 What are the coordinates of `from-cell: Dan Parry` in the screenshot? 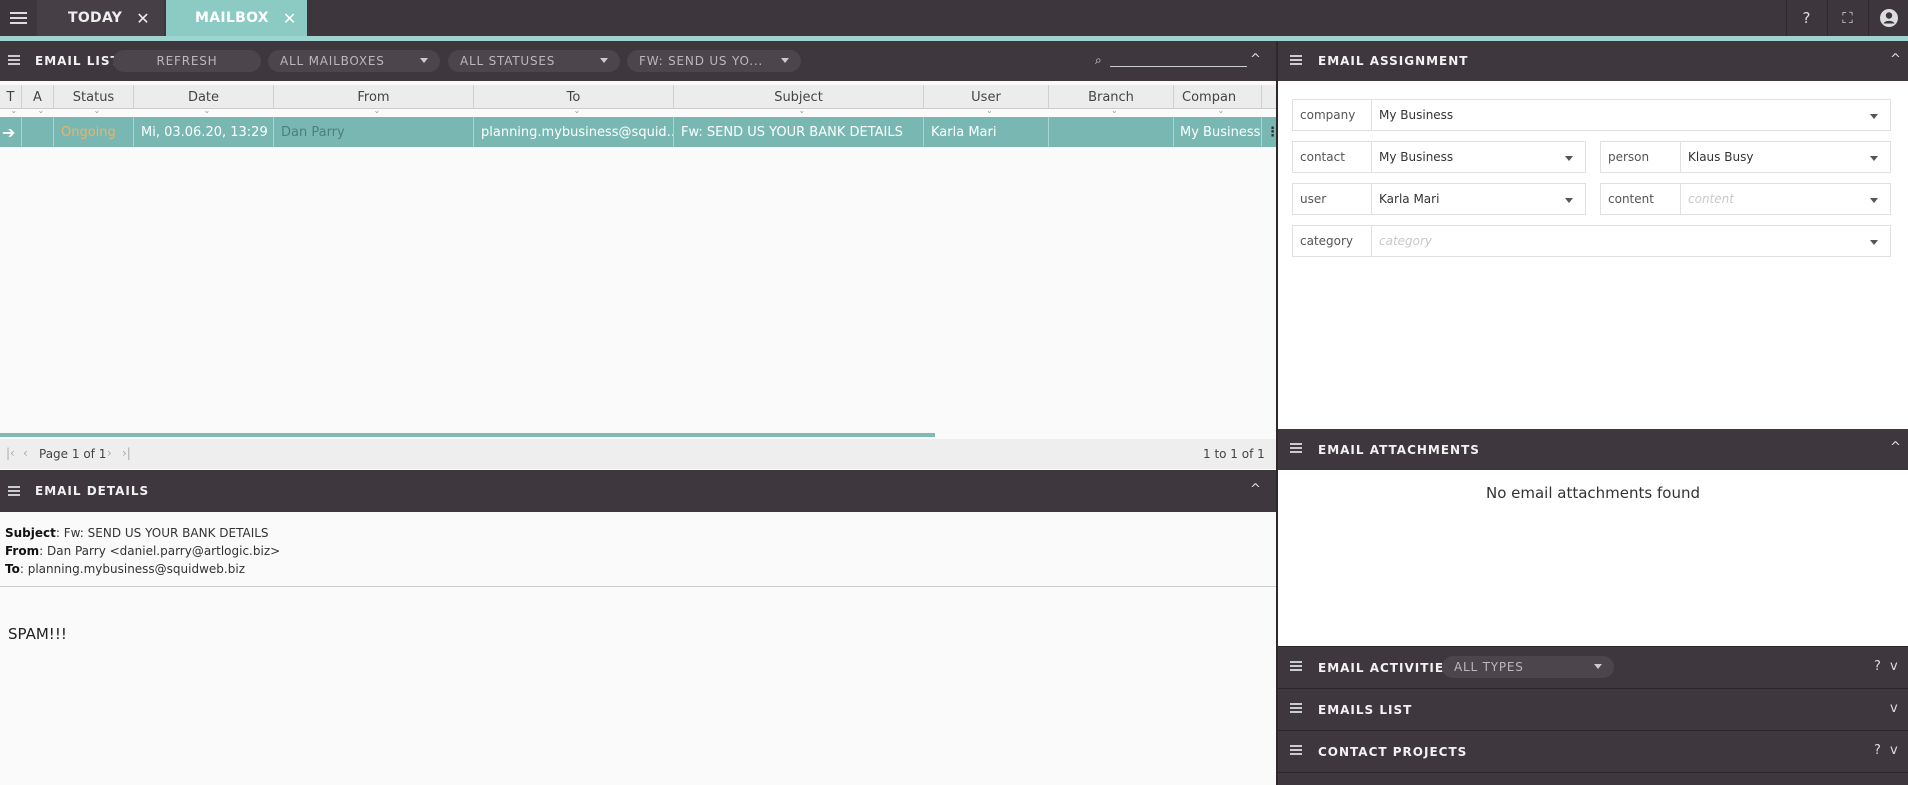 It's located at (374, 132).